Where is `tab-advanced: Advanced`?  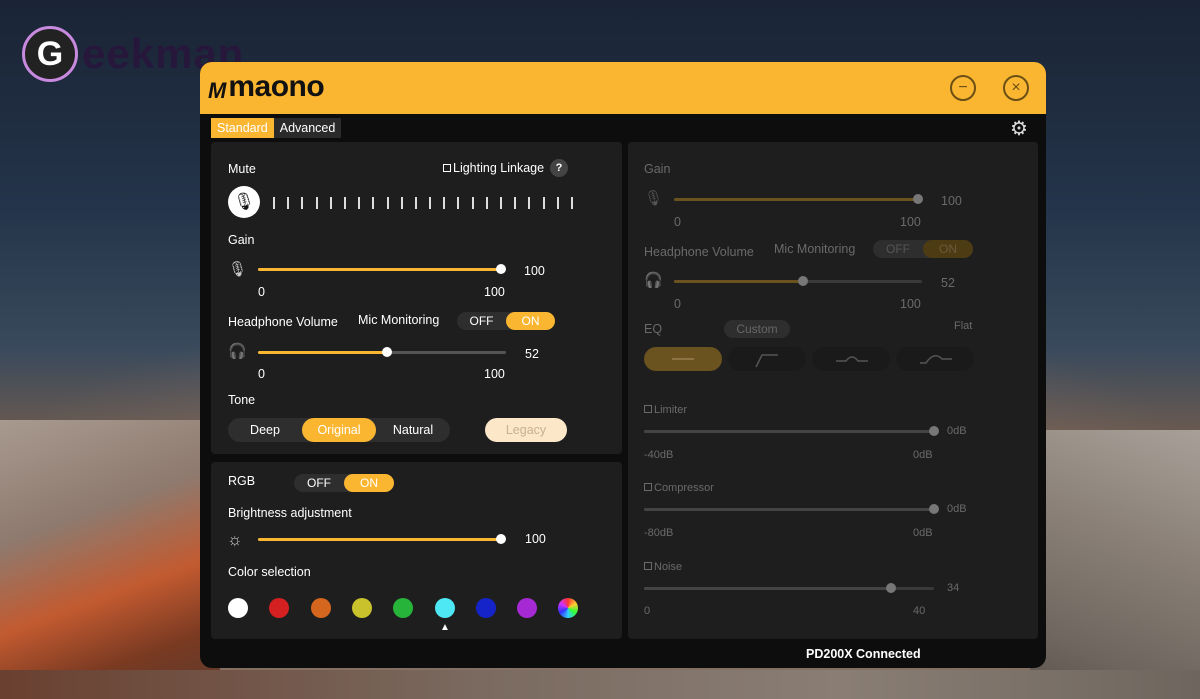
tab-advanced: Advanced is located at coordinates (307, 128).